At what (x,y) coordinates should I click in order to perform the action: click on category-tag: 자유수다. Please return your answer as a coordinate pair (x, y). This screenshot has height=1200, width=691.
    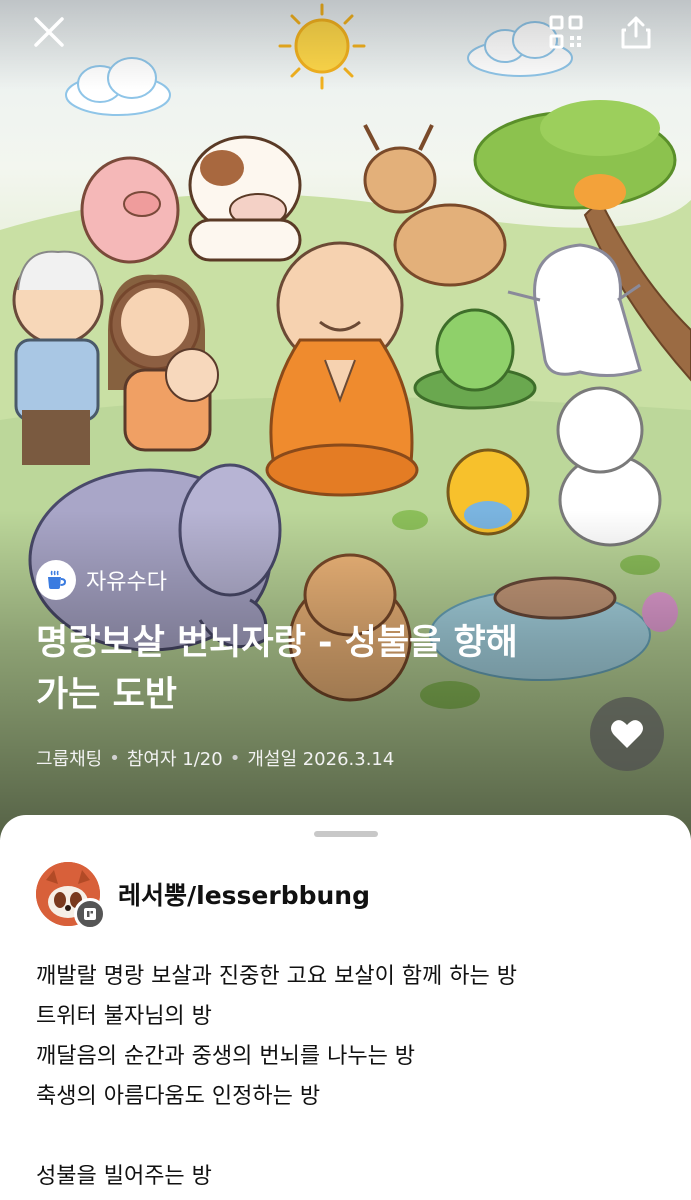
    Looking at the image, I should click on (101, 580).